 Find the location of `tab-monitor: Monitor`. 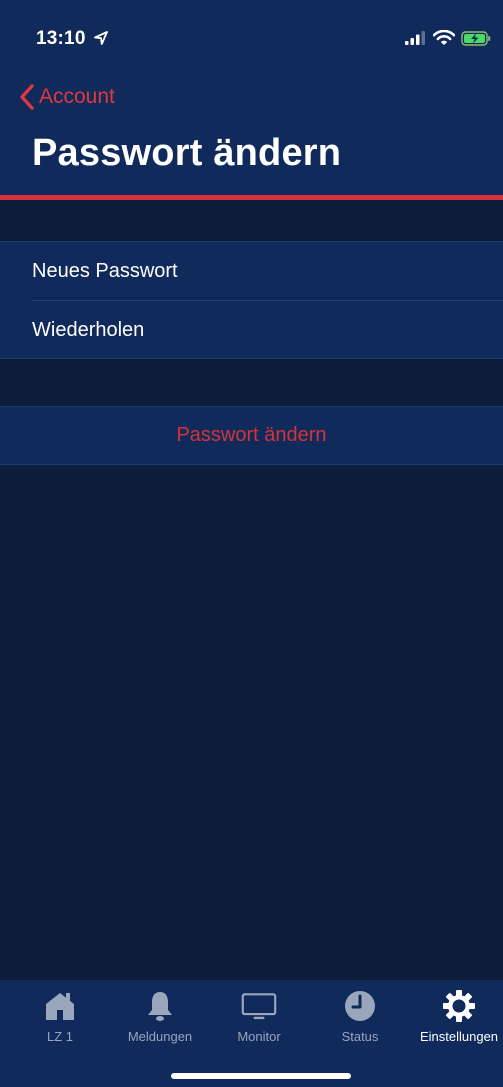

tab-monitor: Monitor is located at coordinates (259, 1016).